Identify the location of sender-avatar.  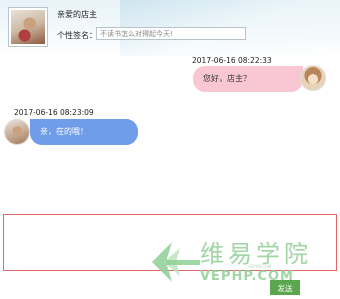
(313, 78).